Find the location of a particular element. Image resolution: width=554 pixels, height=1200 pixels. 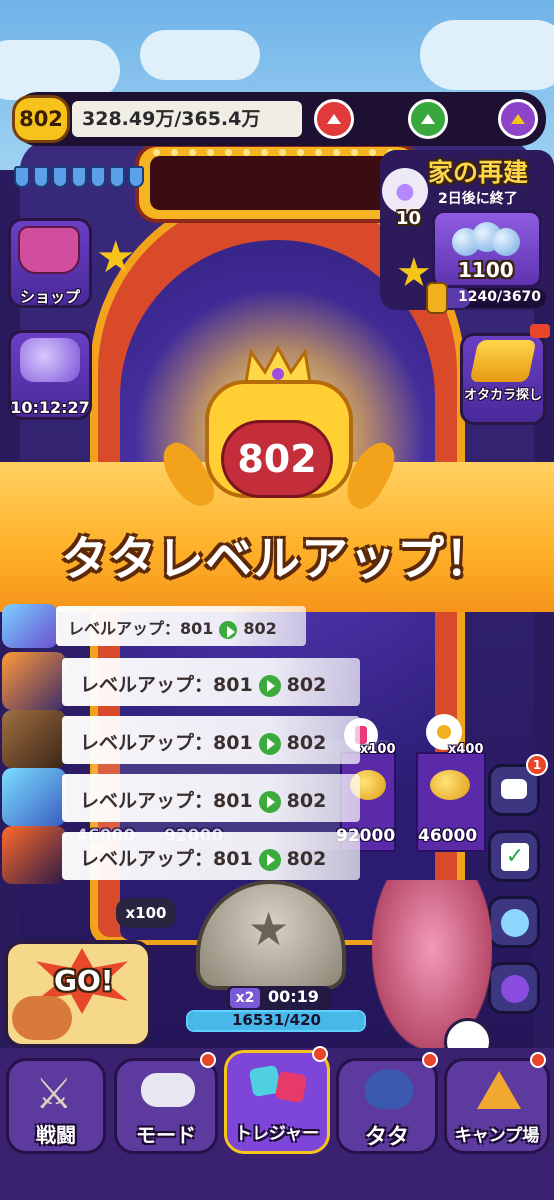

gamepad-icon is located at coordinates (168, 1090).